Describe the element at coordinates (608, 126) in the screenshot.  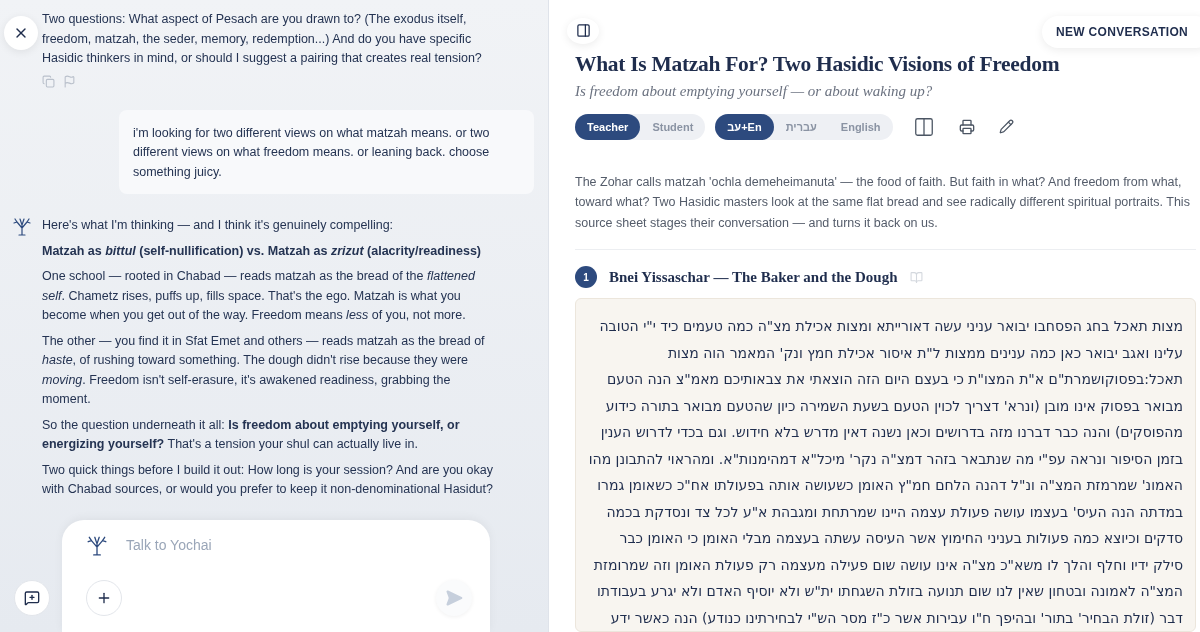
I see `mode-option: Teacher` at that location.